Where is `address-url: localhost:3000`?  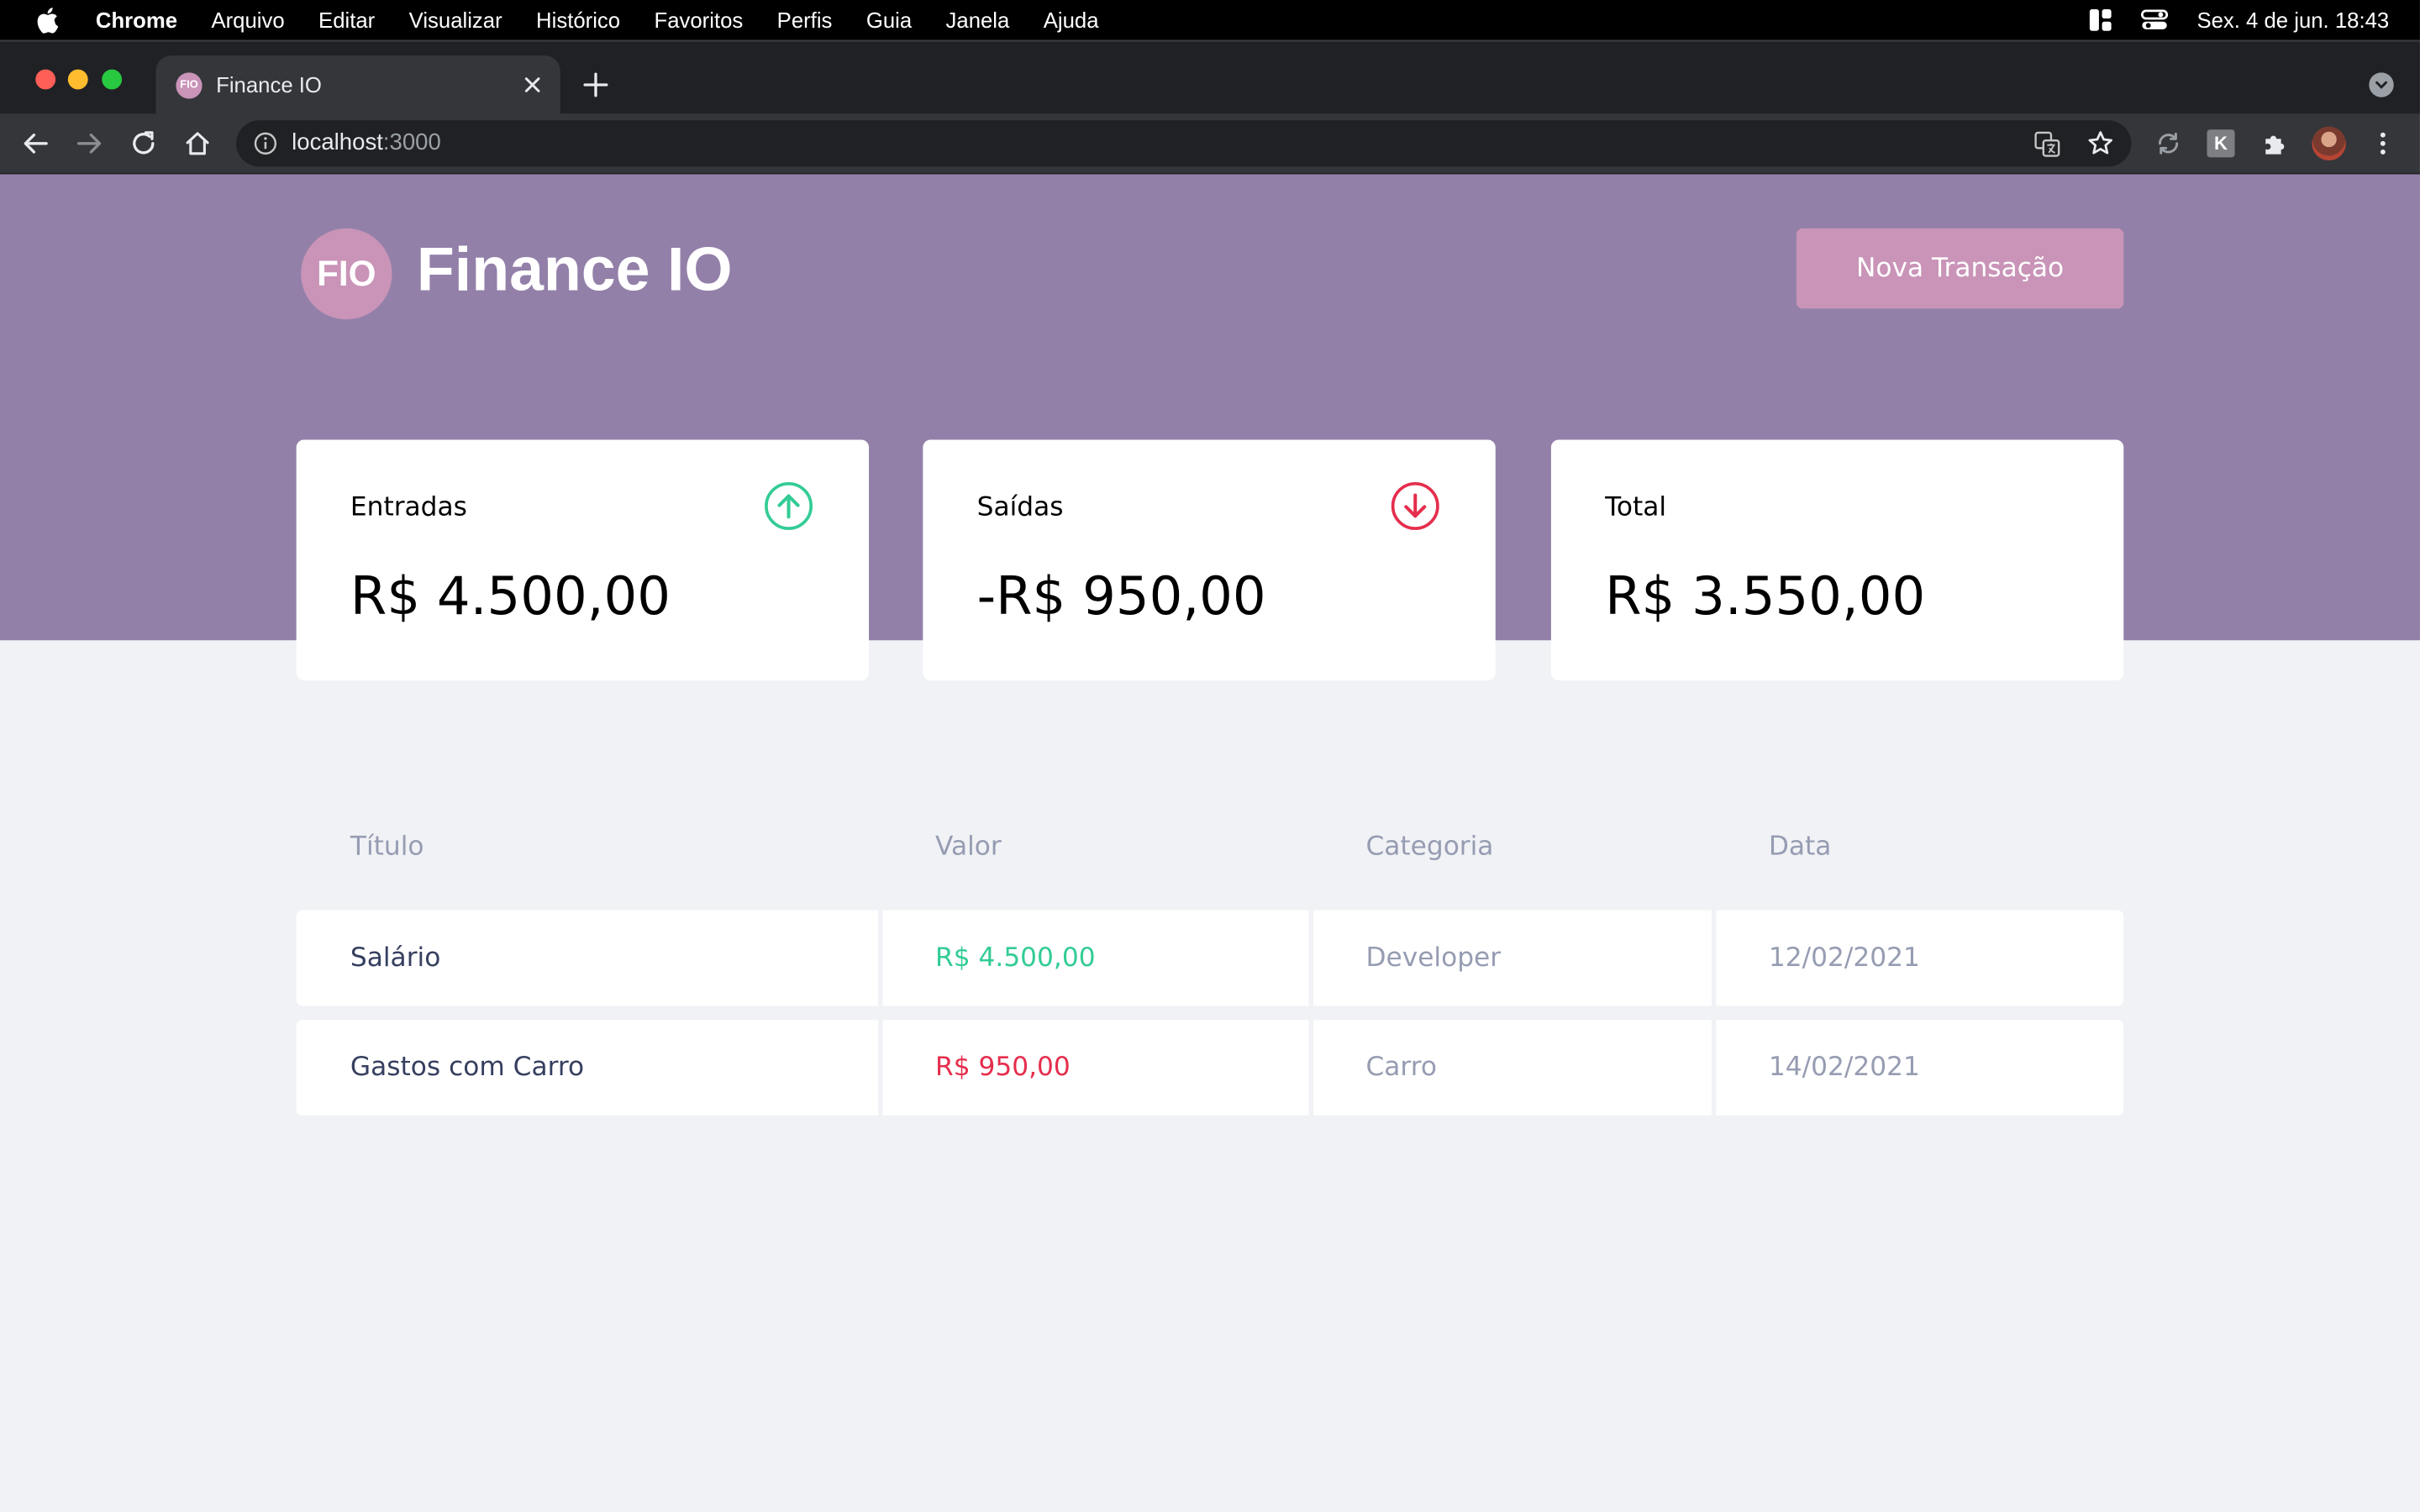
address-url: localhost:3000 is located at coordinates (367, 142).